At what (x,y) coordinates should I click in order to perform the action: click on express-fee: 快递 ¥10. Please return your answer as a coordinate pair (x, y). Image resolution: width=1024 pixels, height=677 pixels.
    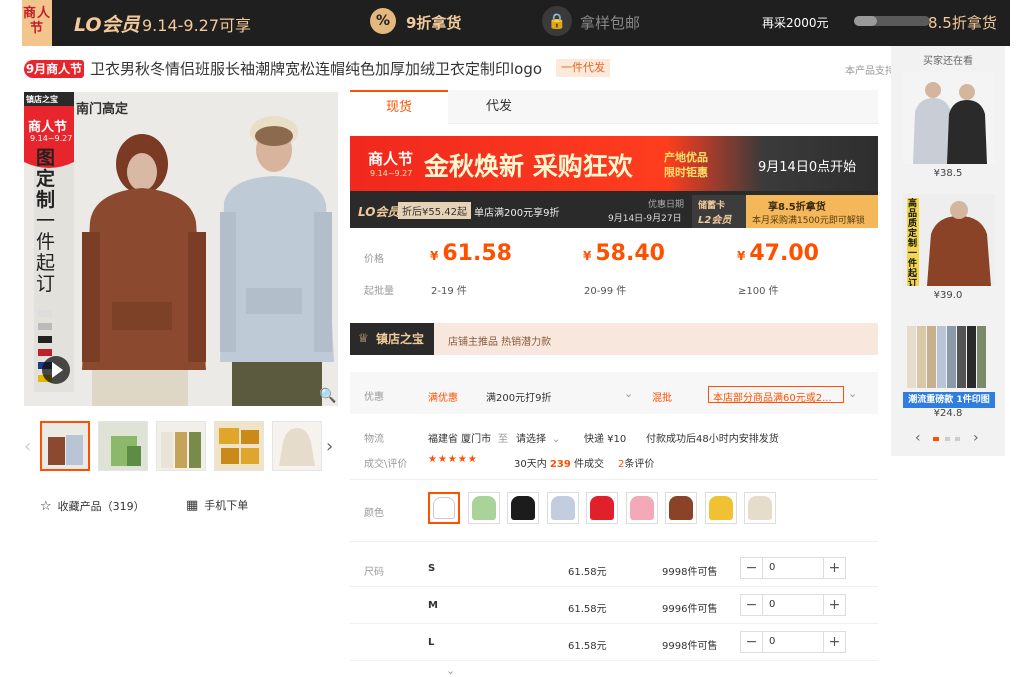
    Looking at the image, I should click on (605, 439).